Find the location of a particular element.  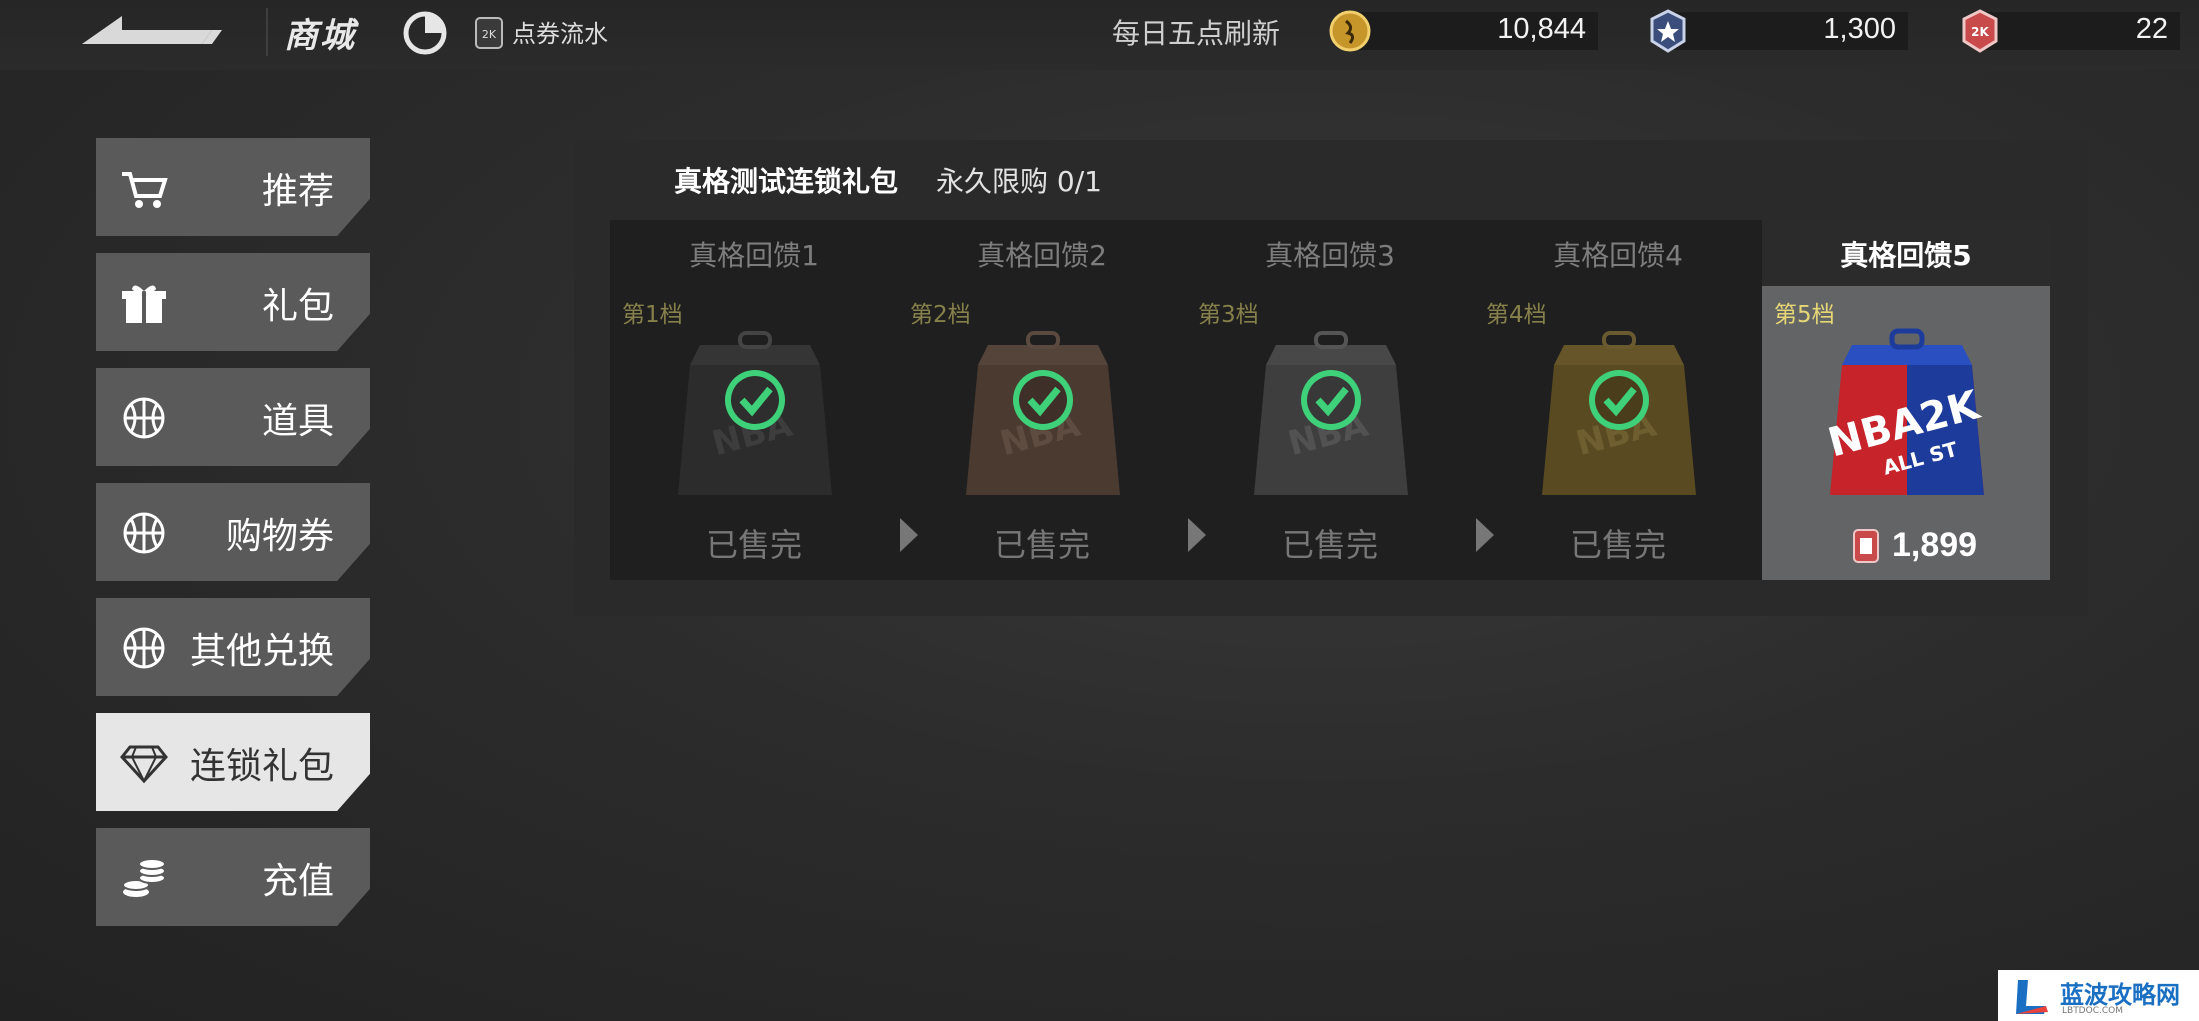

currency-gold: 10,844 is located at coordinates (1463, 31).